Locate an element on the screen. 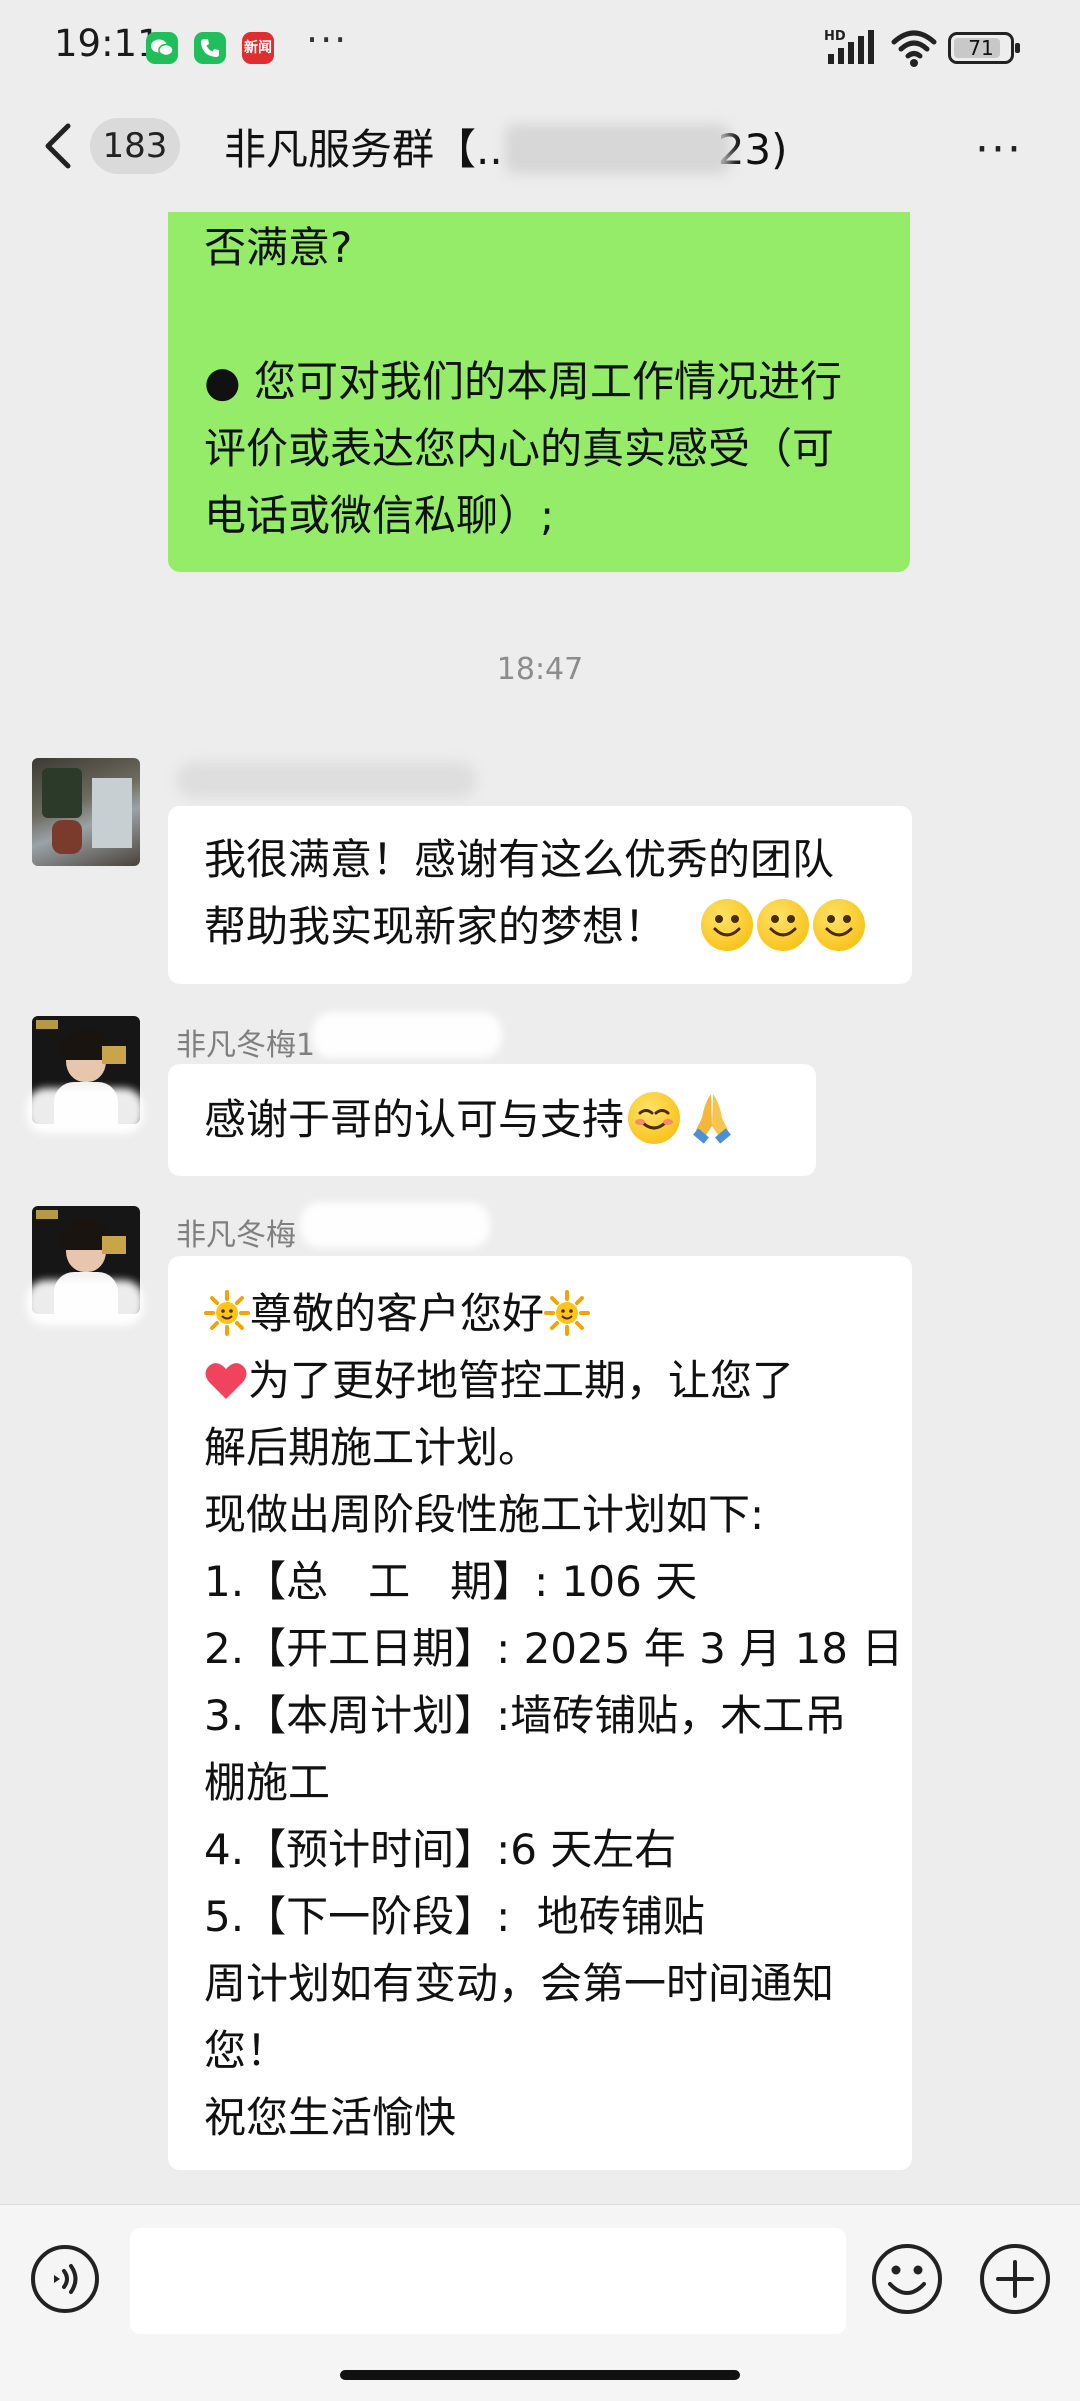 The height and width of the screenshot is (2401, 1080). news-app-icon: 新闻 is located at coordinates (258, 48).